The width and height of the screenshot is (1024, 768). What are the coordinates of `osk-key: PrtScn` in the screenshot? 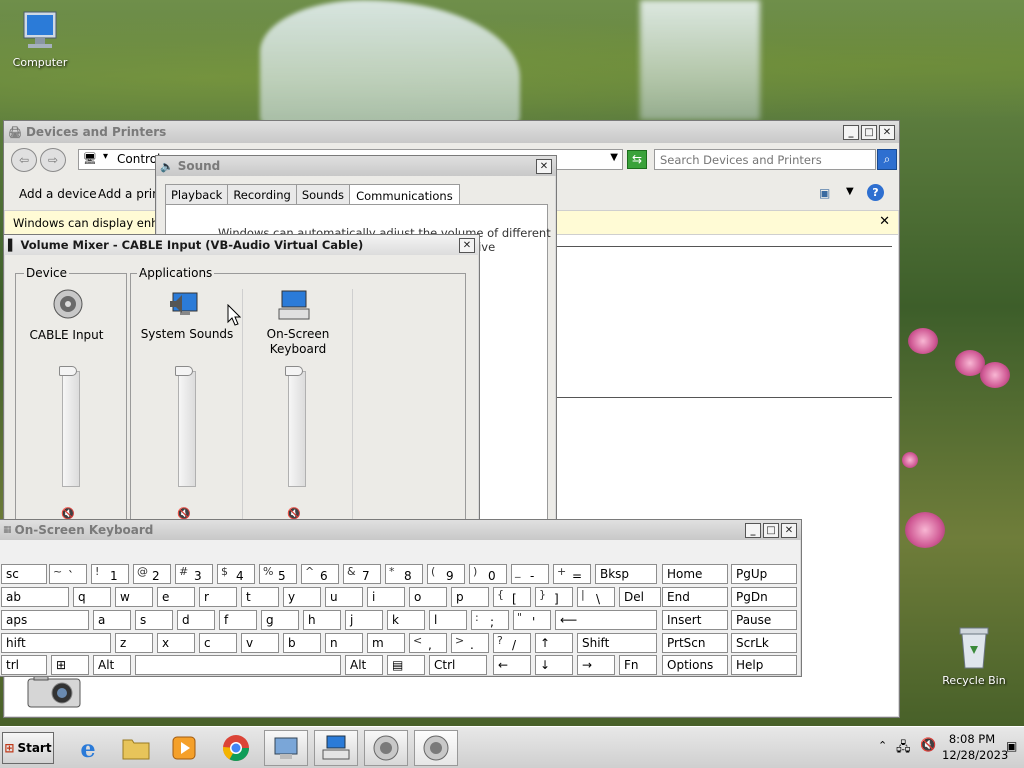 It's located at (695, 643).